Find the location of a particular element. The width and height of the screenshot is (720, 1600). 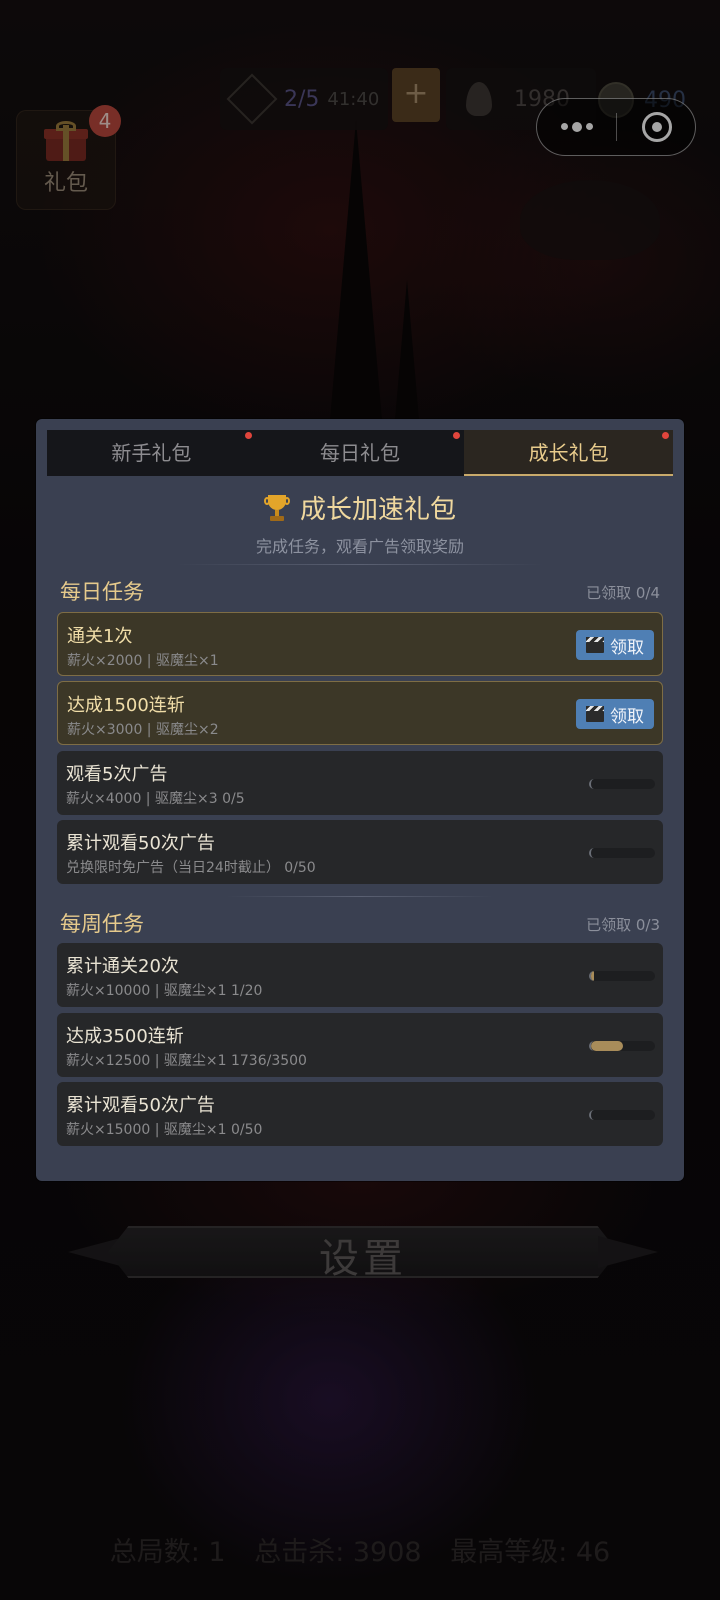

task-name: 累计通关20次 is located at coordinates (122, 966).